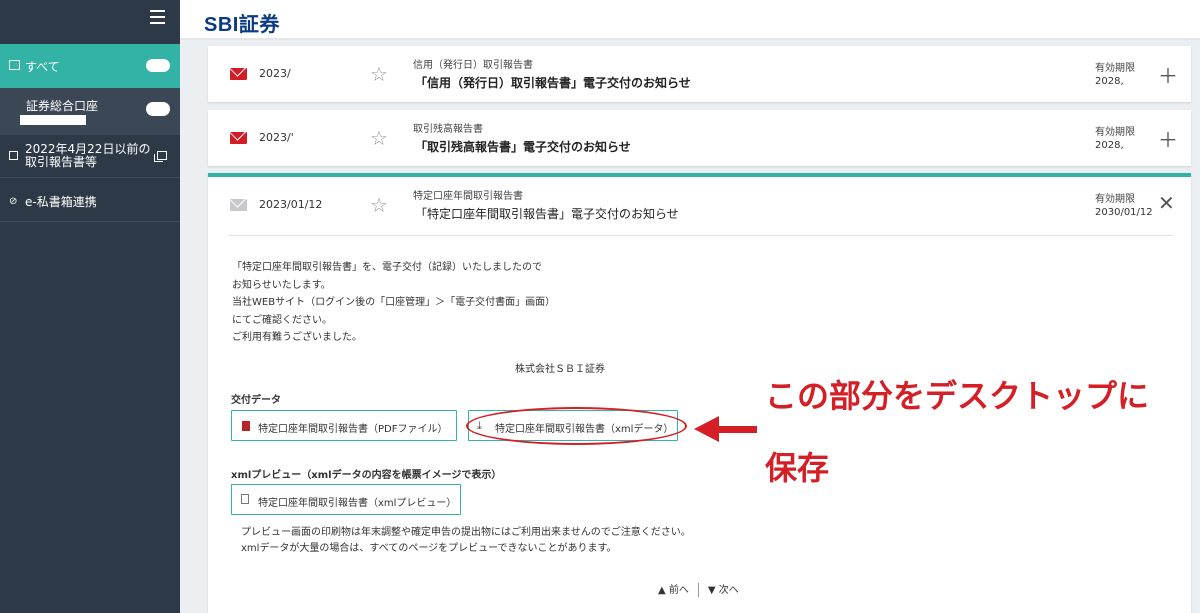 Image resolution: width=1200 pixels, height=613 pixels. Describe the element at coordinates (737, 429) in the screenshot. I see `arrow-shaft` at that location.